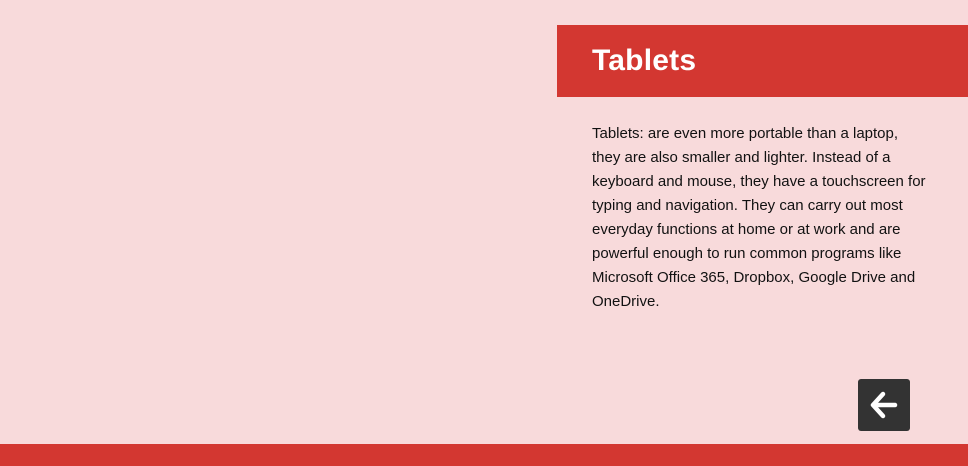  I want to click on arrow-left-icon, so click(884, 405).